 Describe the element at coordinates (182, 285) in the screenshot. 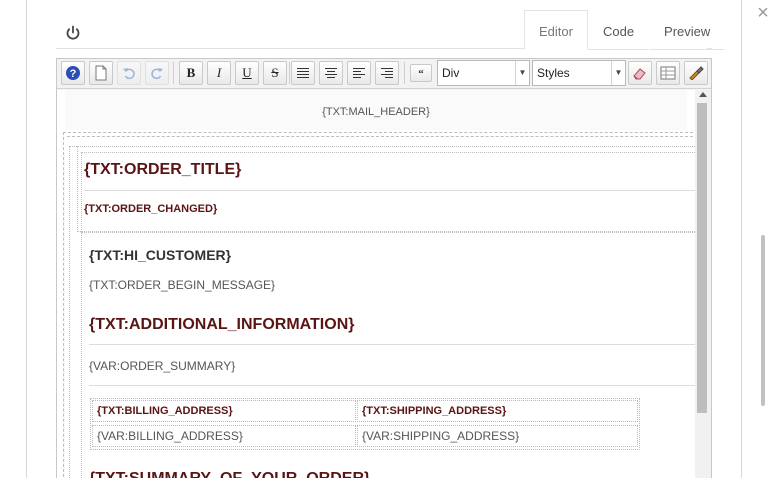

I see `order-begin-message: {TXT:ORDER_BEGIN_MESSAGE}` at that location.